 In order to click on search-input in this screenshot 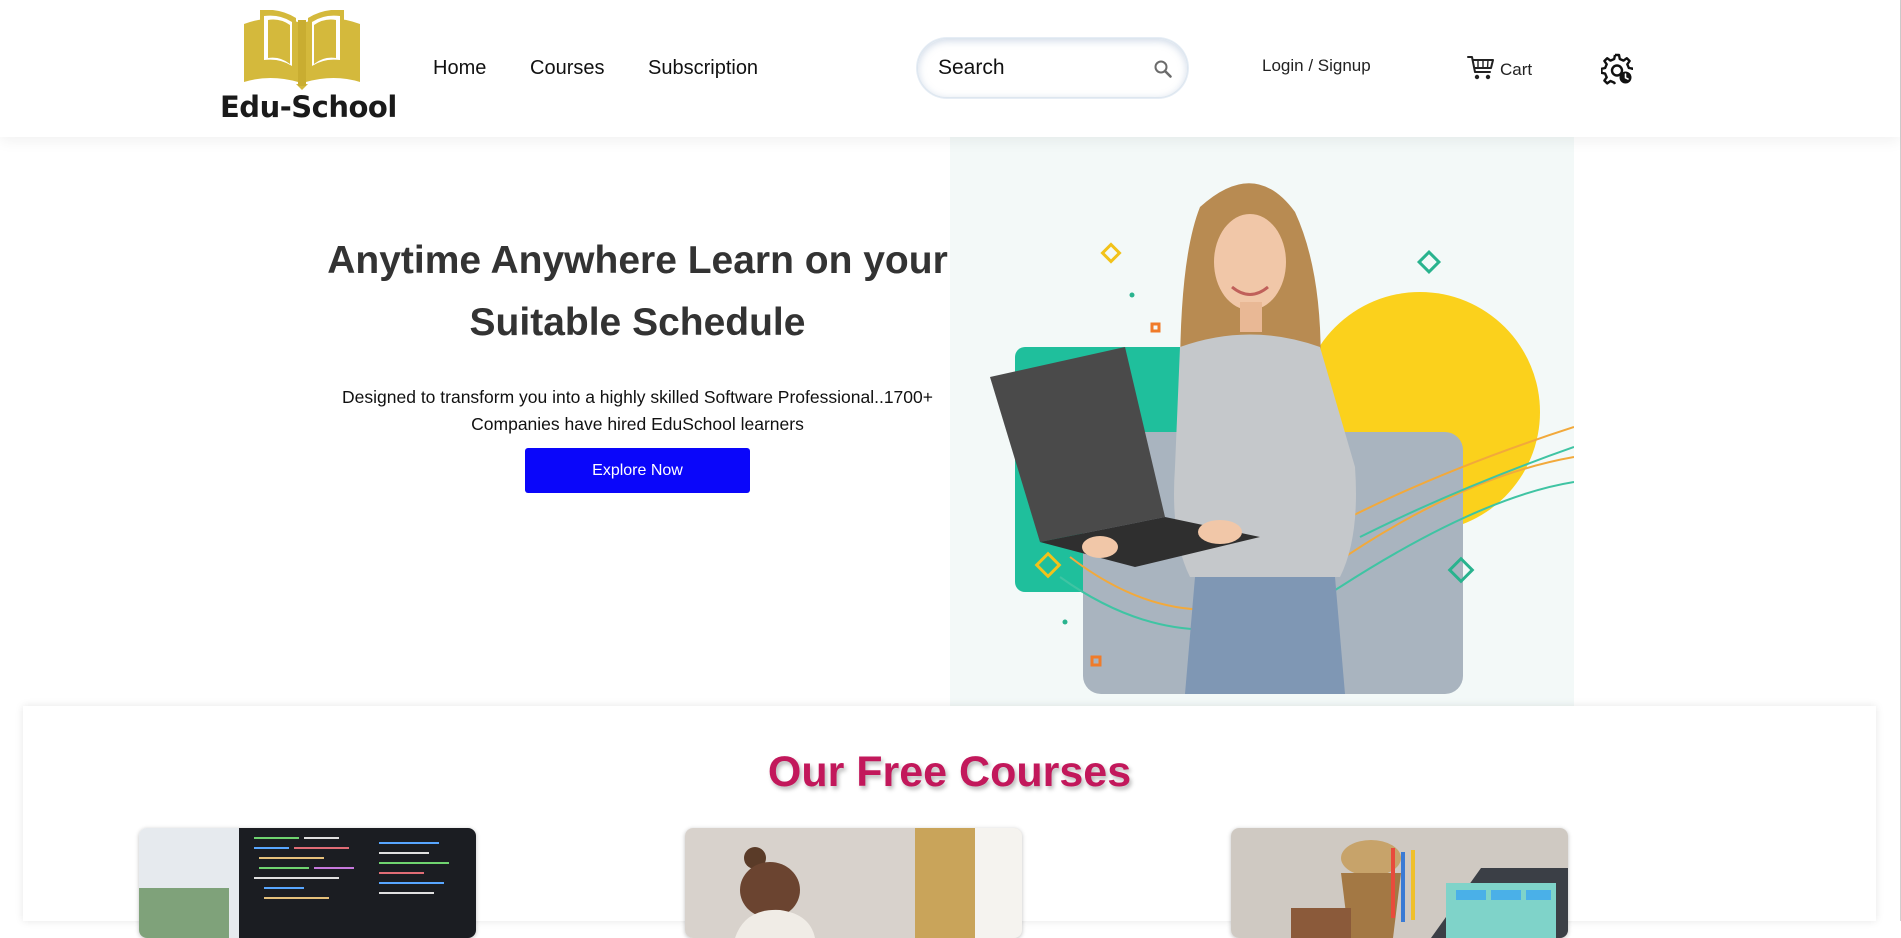, I will do `click(1038, 68)`.